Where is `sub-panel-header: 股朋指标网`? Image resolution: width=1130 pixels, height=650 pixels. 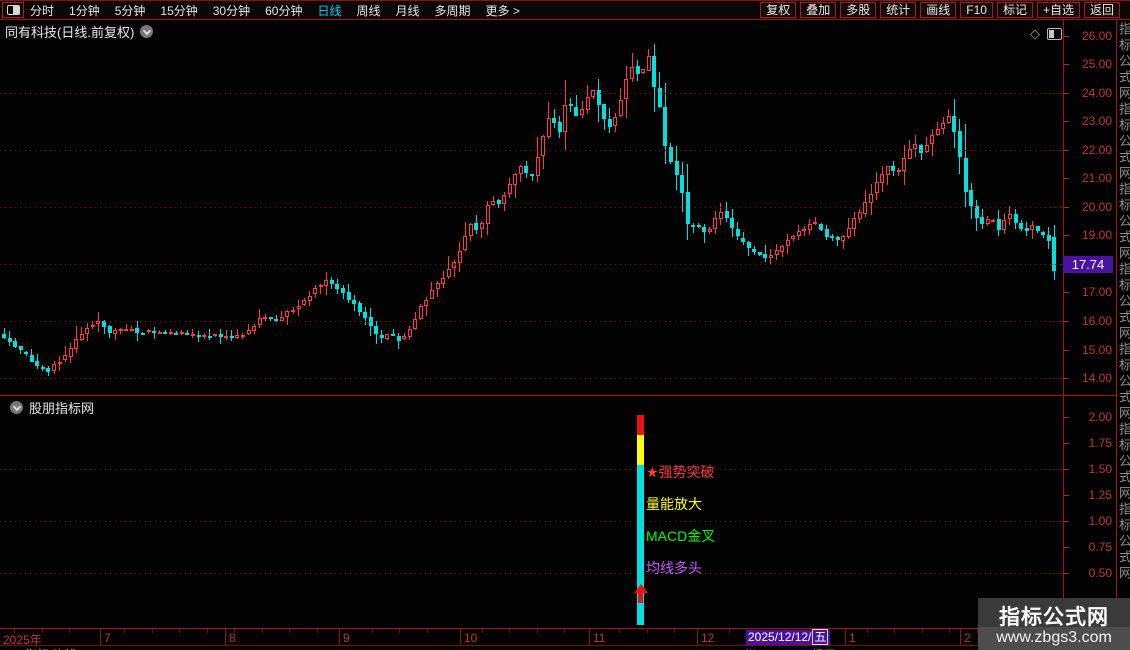
sub-panel-header: 股朋指标网 is located at coordinates (49, 407).